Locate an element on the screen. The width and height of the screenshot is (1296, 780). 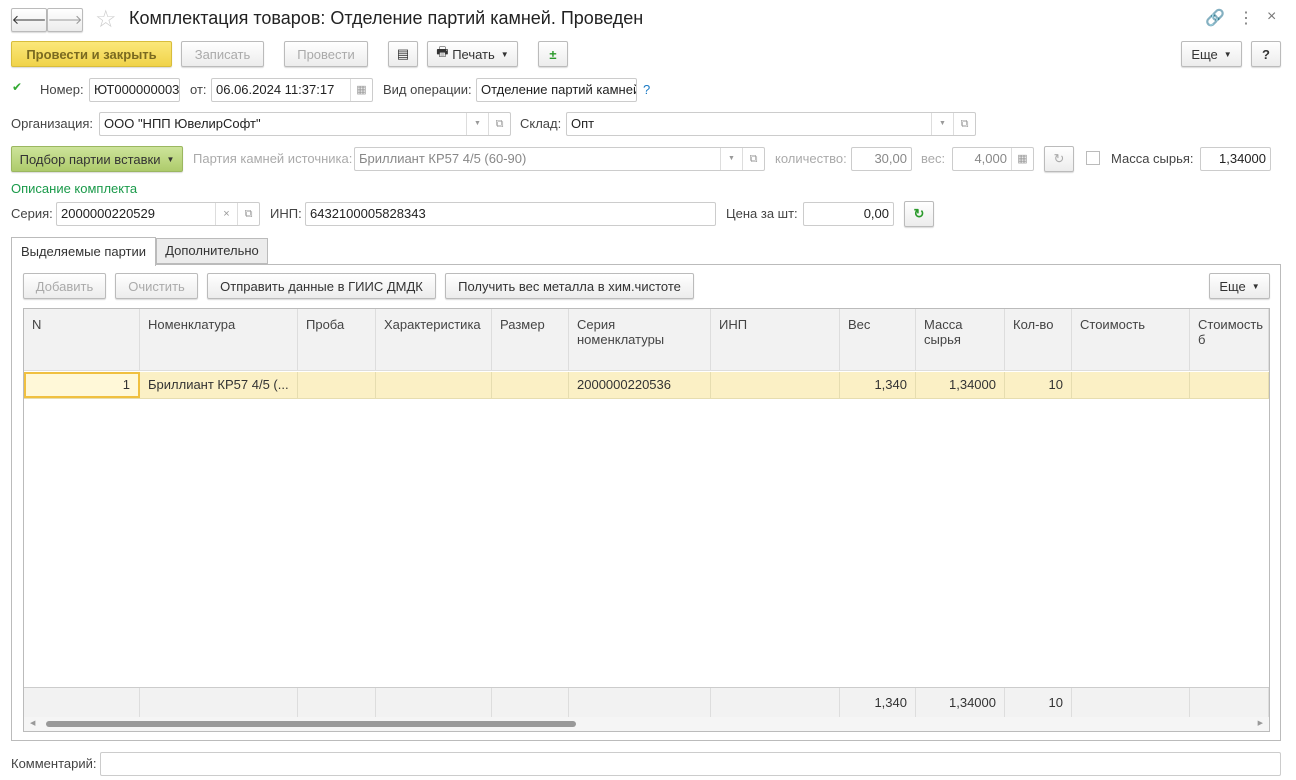
cell-quantity: 10 is located at coordinates (1038, 385).